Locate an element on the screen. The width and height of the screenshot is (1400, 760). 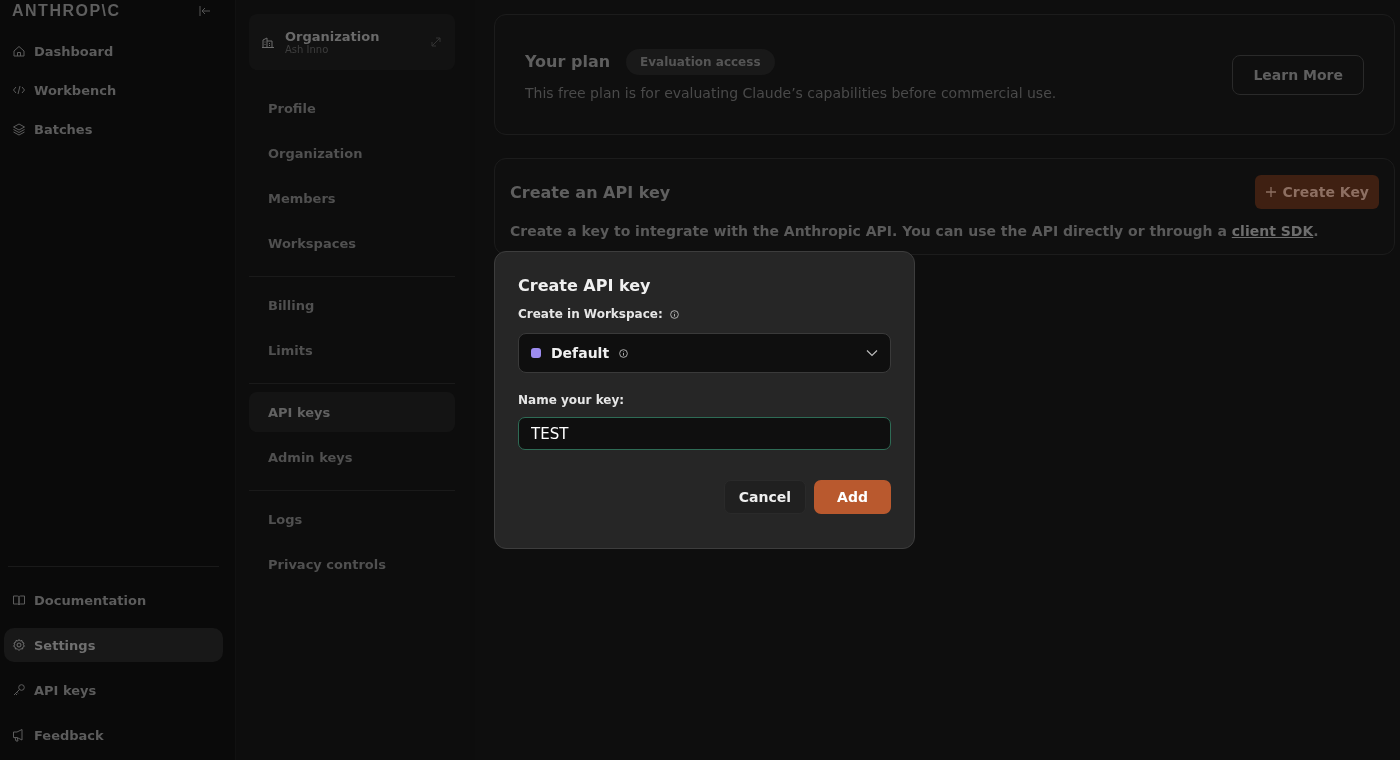
workspace-label: Create in Workspace: is located at coordinates (590, 314).